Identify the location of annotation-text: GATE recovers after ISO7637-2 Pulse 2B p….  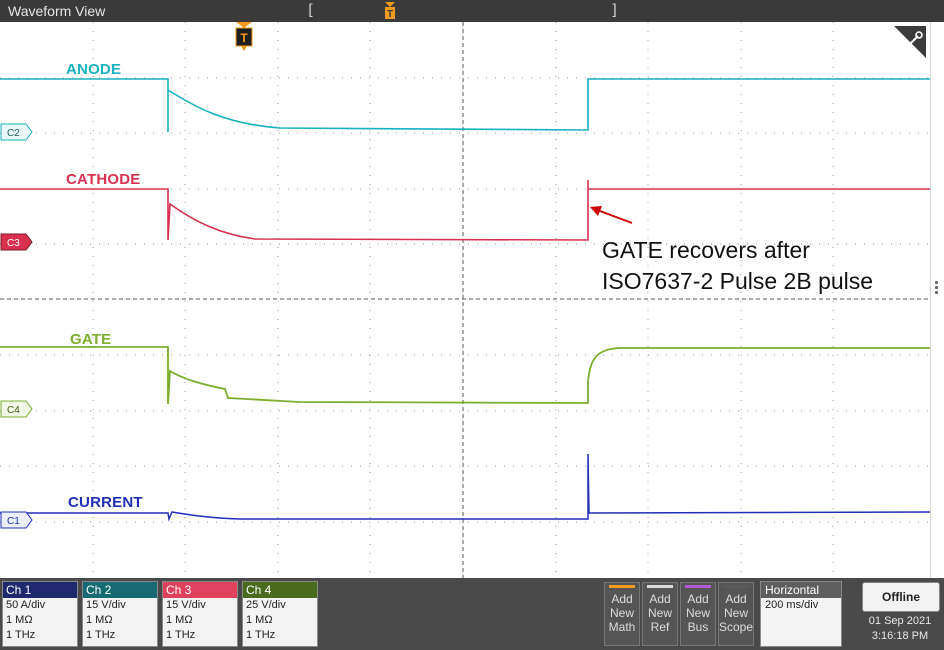
(737, 266).